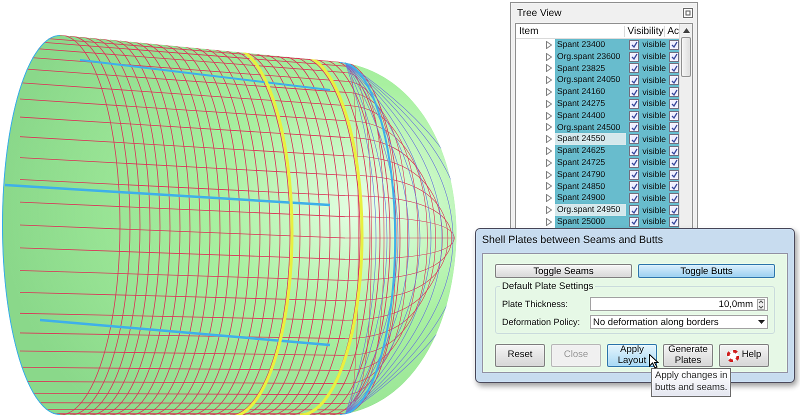 This screenshot has height=418, width=800. Describe the element at coordinates (672, 31) in the screenshot. I see `column-header: Ac` at that location.